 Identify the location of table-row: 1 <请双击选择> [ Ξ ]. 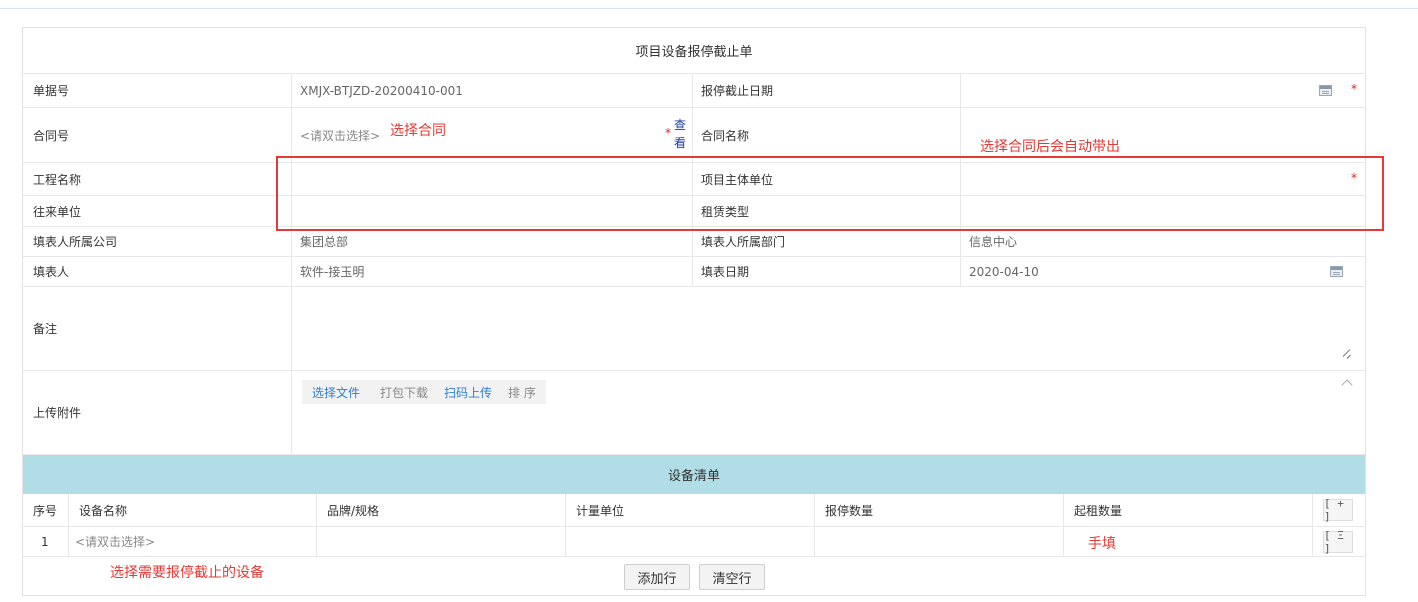
(694, 542).